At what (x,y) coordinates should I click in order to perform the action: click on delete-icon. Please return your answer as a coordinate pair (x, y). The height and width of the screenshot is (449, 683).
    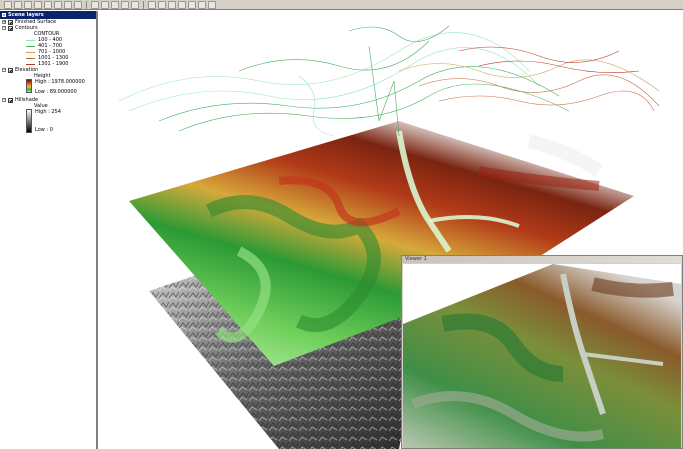
    Looking at the image, I should click on (78, 4).